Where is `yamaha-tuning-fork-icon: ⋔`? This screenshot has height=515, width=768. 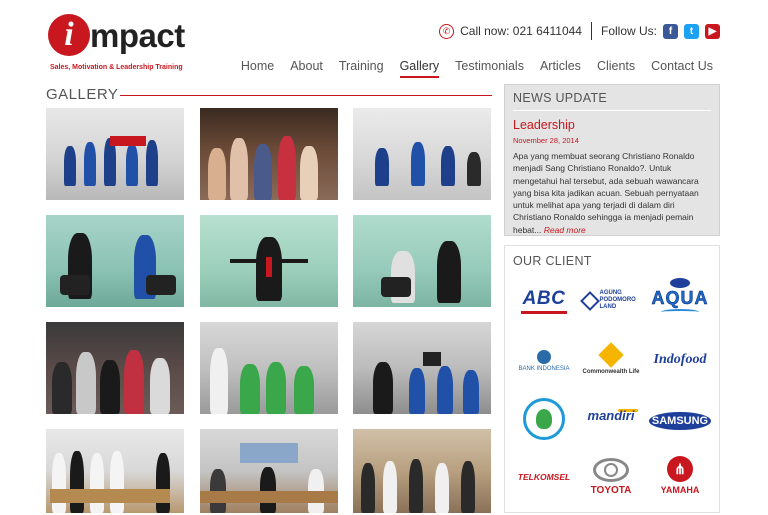 yamaha-tuning-fork-icon: ⋔ is located at coordinates (680, 469).